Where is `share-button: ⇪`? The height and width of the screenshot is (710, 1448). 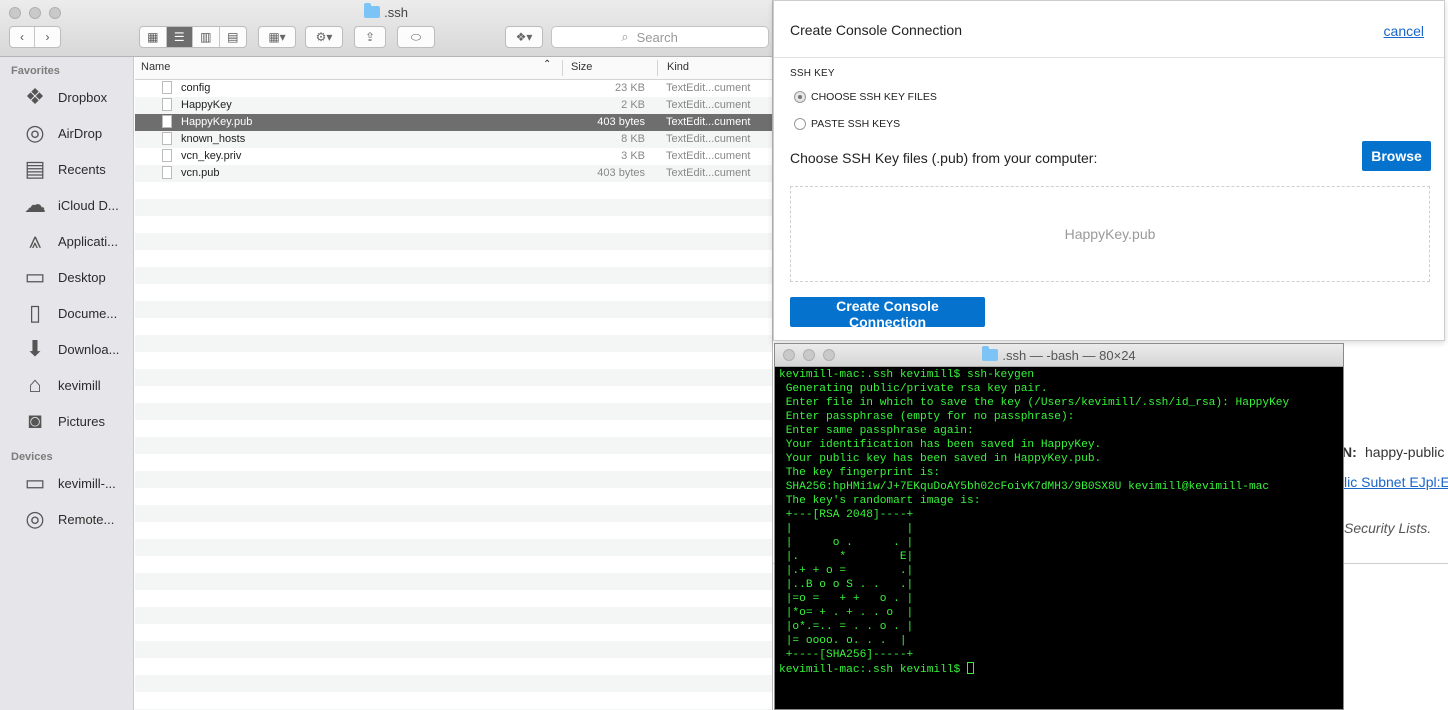 share-button: ⇪ is located at coordinates (370, 37).